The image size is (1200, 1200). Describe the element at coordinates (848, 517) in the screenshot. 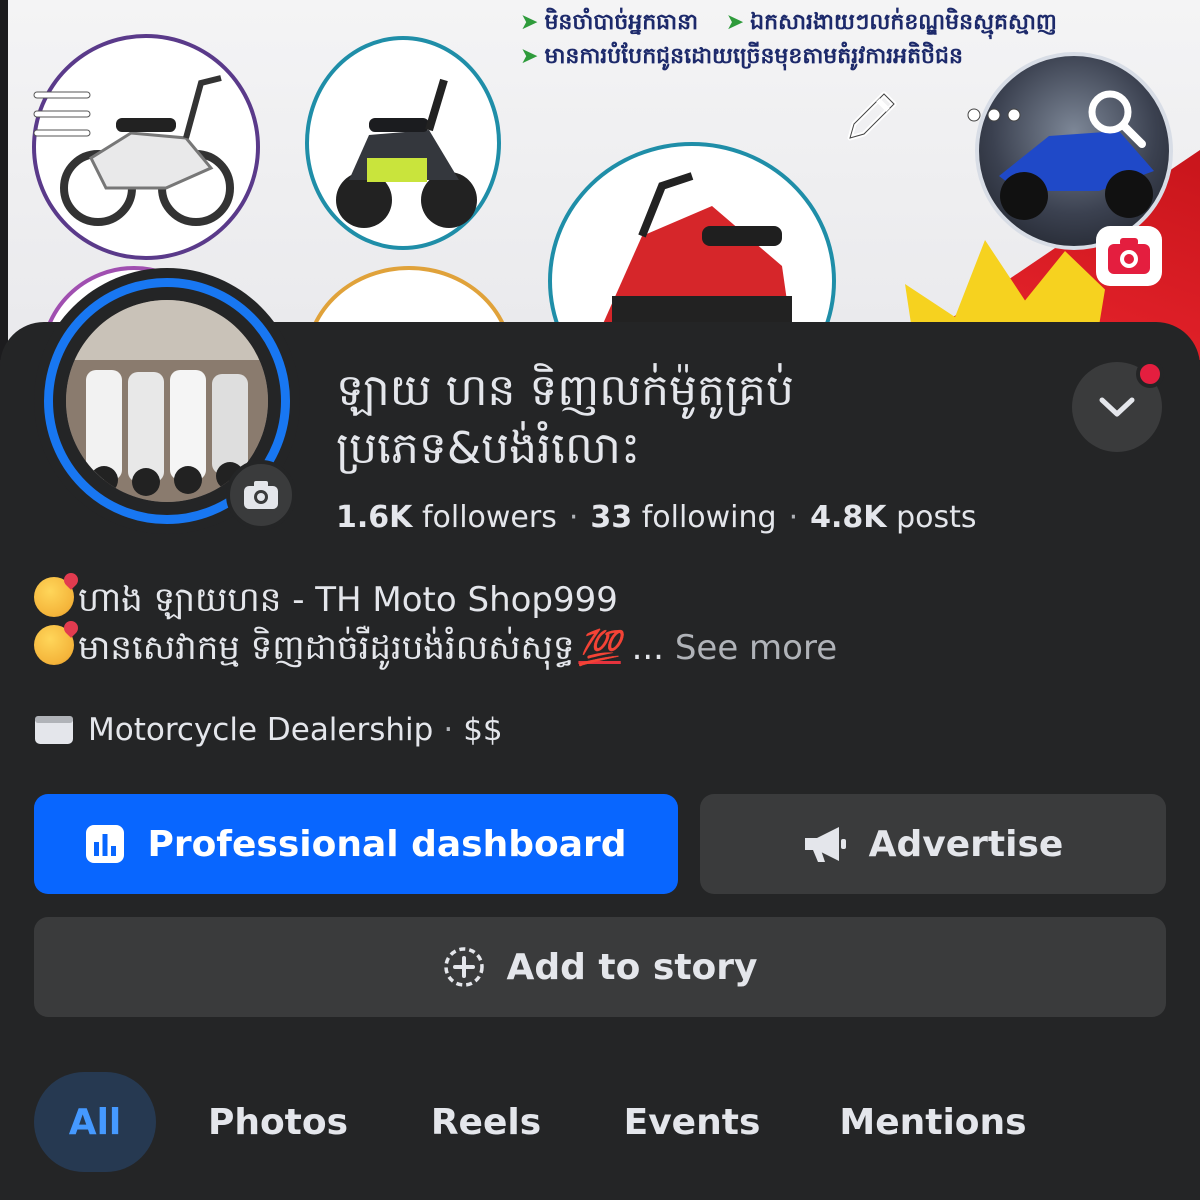

I see `posts-count: 4.8K` at that location.